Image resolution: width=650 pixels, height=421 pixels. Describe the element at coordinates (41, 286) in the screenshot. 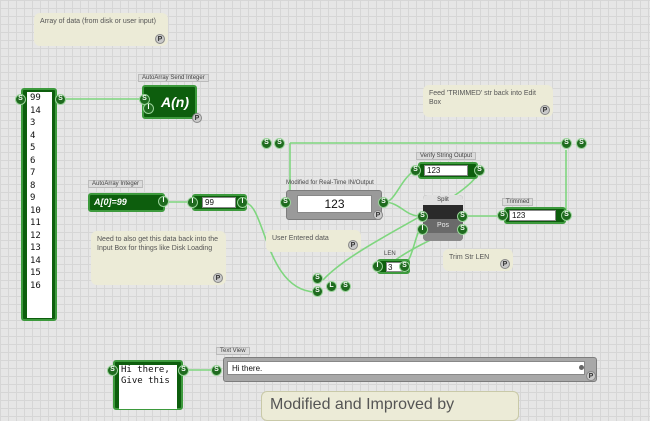

I see `array-list-row: 16` at that location.